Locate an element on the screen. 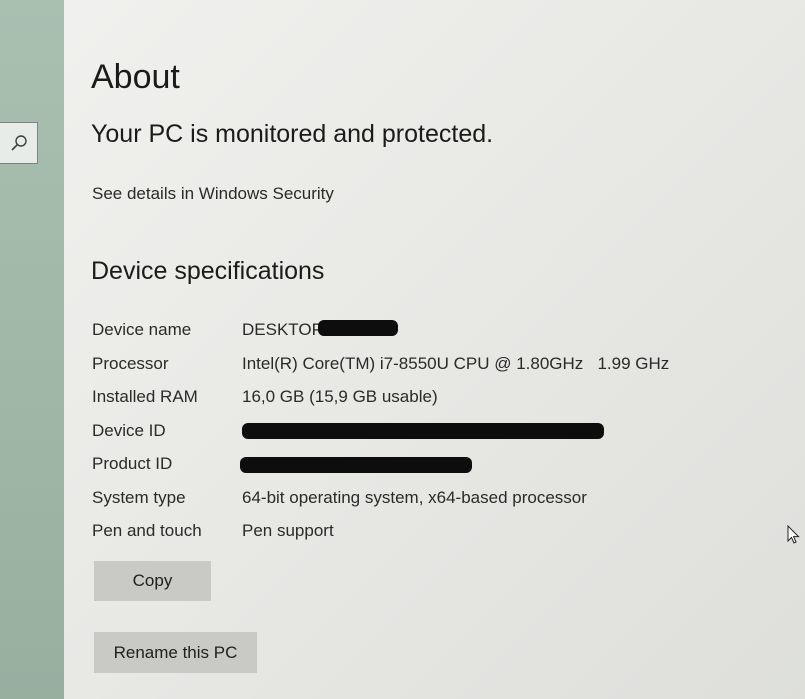  spec-label: Installed RAM is located at coordinates (145, 396).